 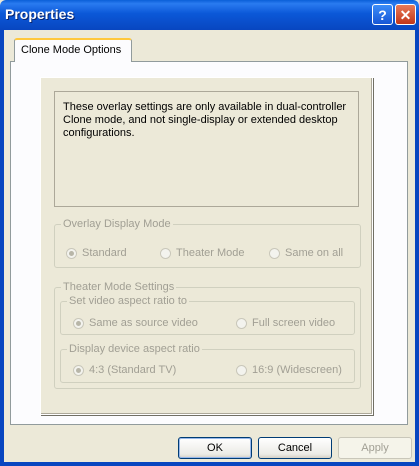 What do you see at coordinates (207, 315) in the screenshot?
I see `video-aspect-group: Set video aspect ratio to` at bounding box center [207, 315].